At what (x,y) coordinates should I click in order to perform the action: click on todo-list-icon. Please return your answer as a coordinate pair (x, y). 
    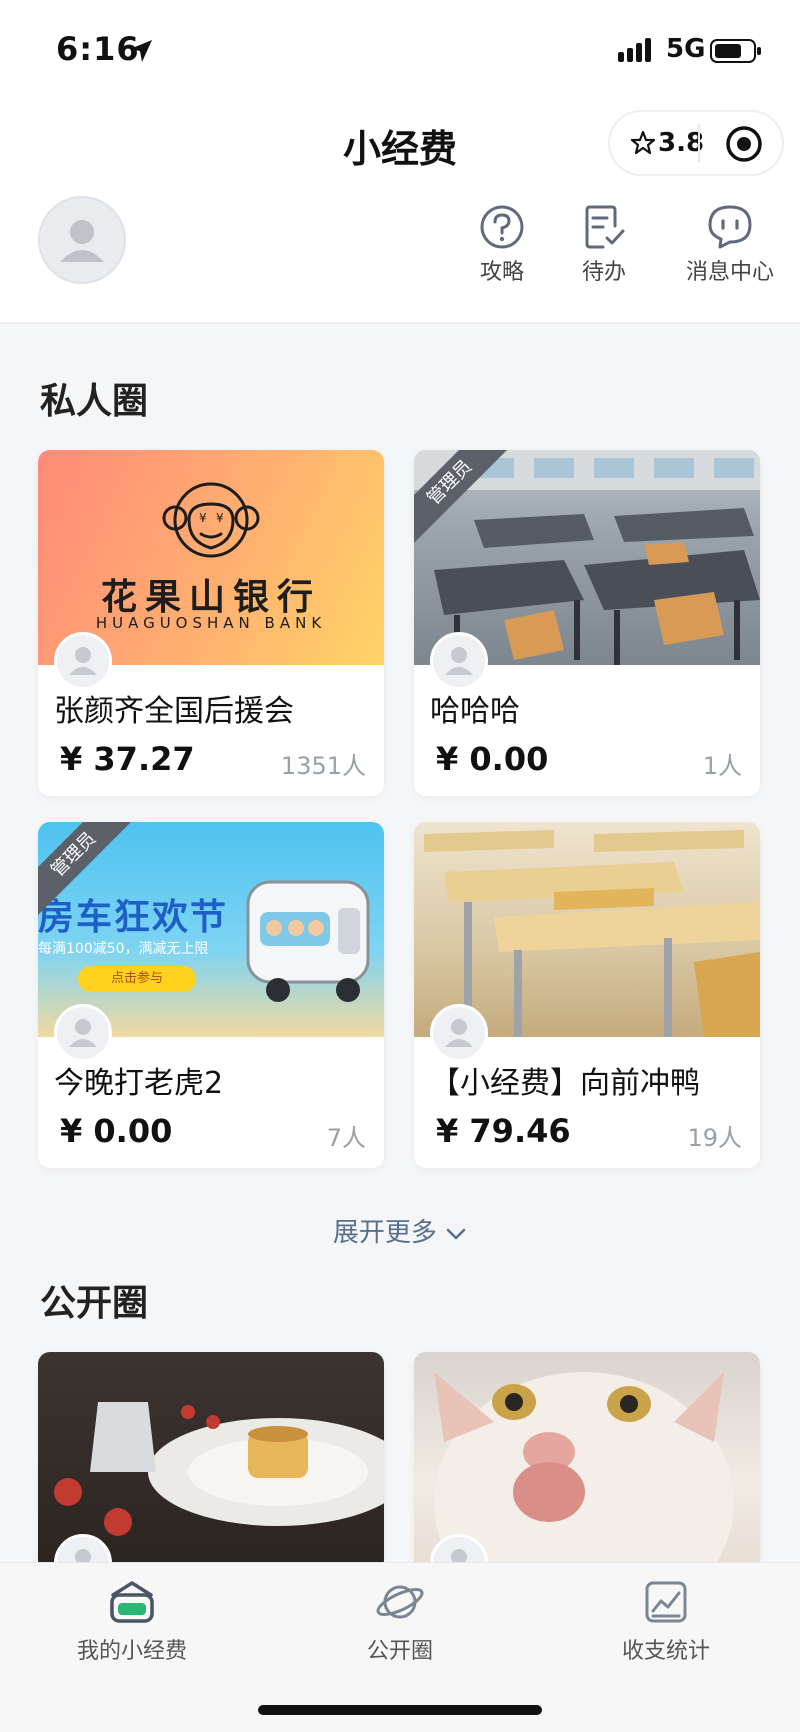
    Looking at the image, I should click on (605, 227).